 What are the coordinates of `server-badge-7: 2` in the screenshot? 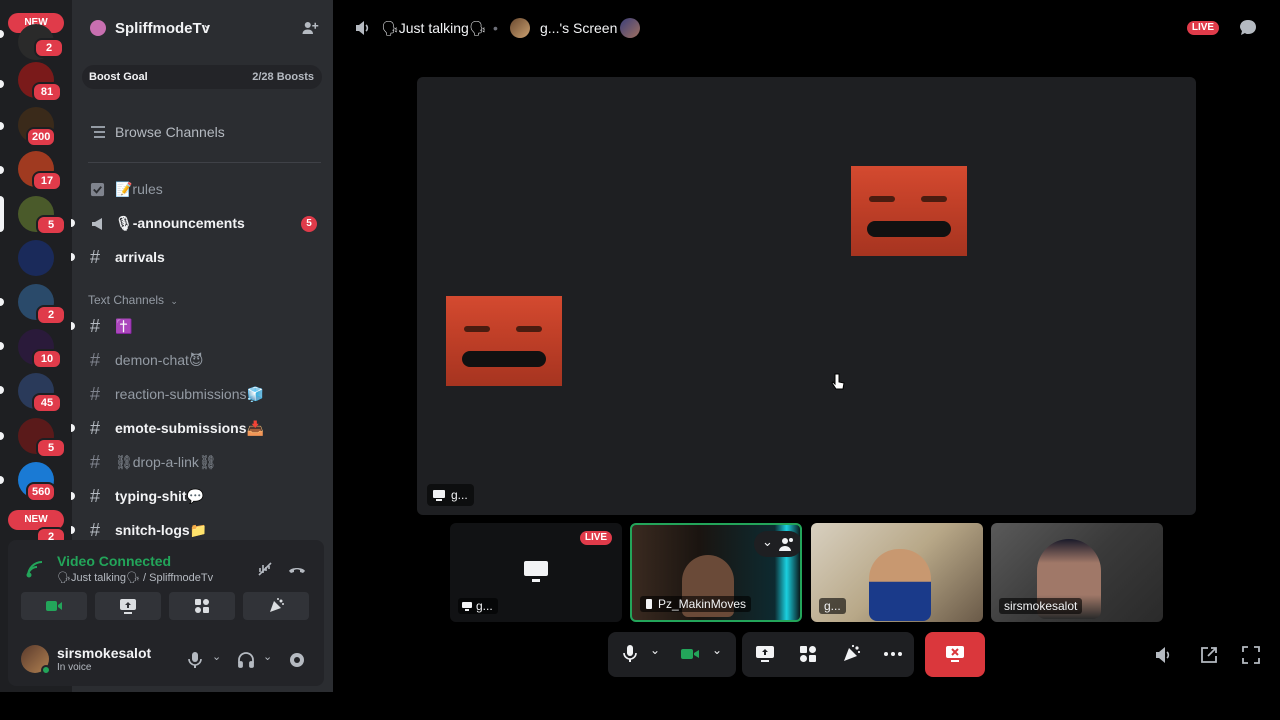 It's located at (51, 315).